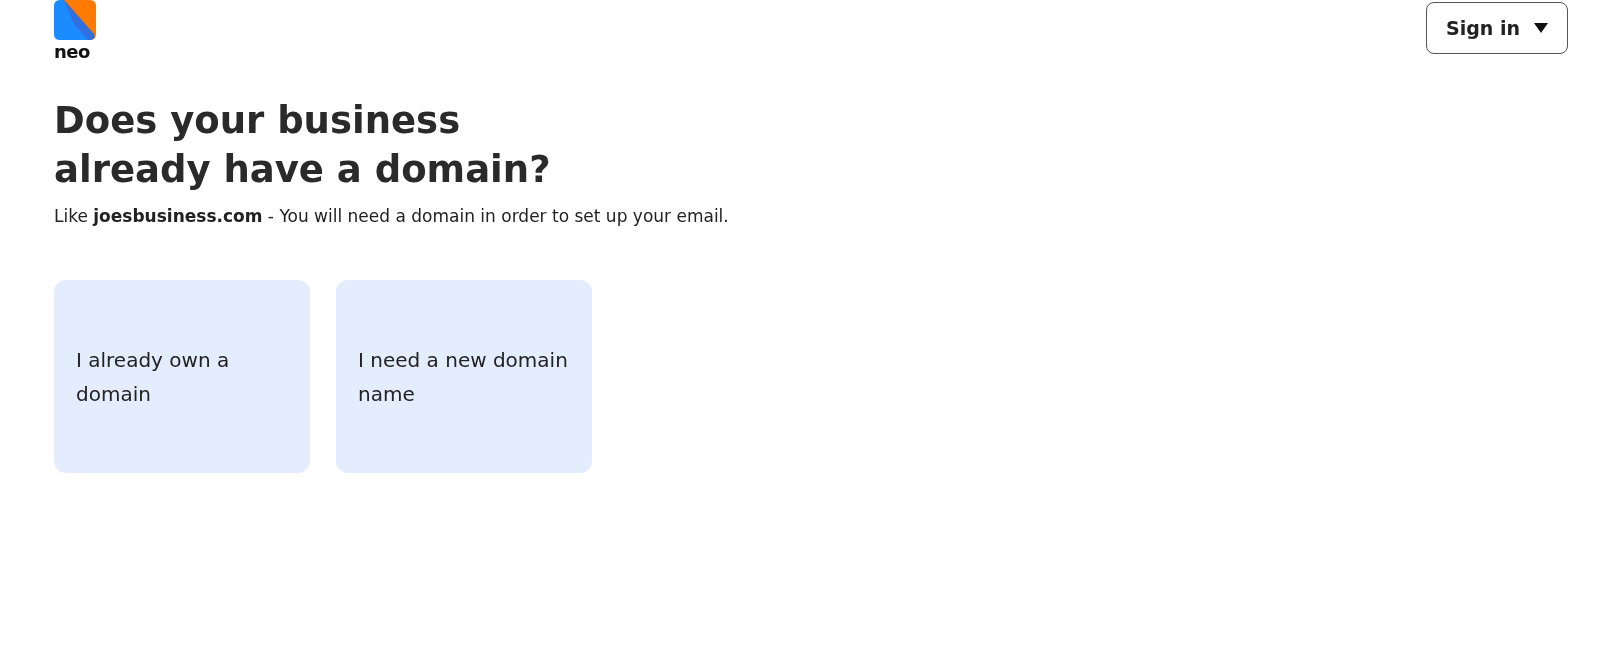  What do you see at coordinates (1541, 28) in the screenshot?
I see `caret-icon` at bounding box center [1541, 28].